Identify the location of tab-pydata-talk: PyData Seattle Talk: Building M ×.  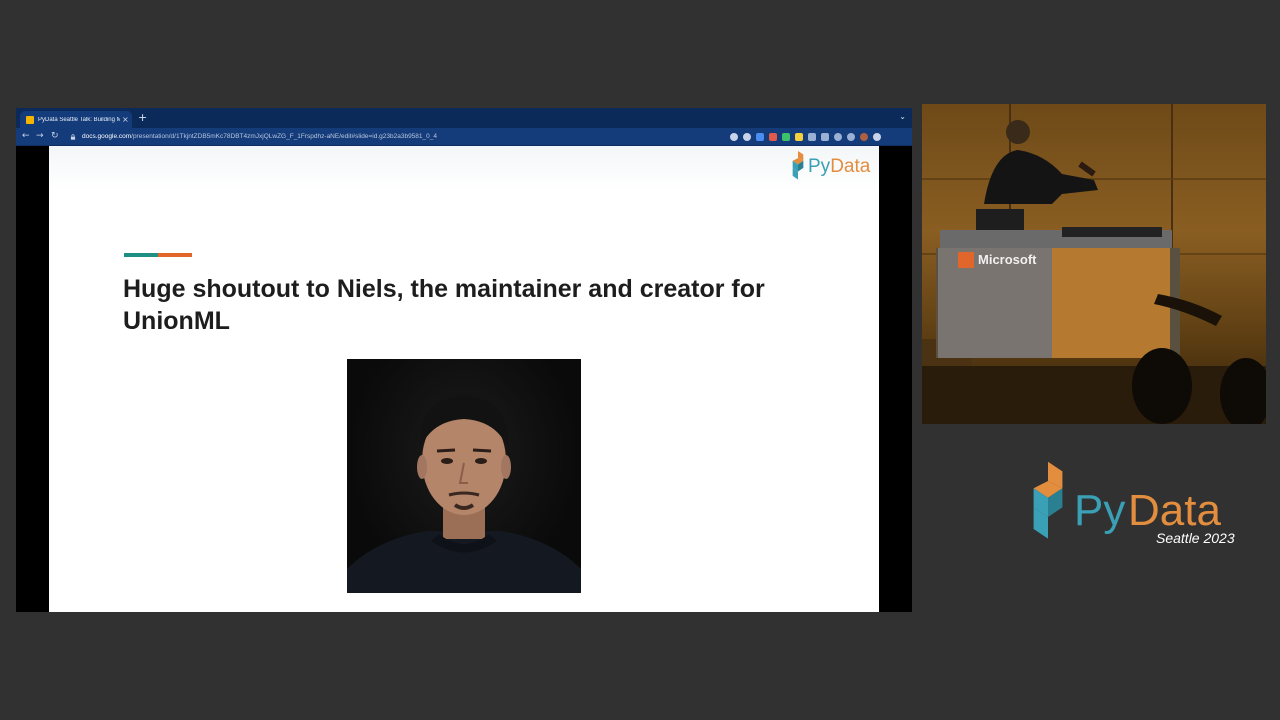
(76, 119).